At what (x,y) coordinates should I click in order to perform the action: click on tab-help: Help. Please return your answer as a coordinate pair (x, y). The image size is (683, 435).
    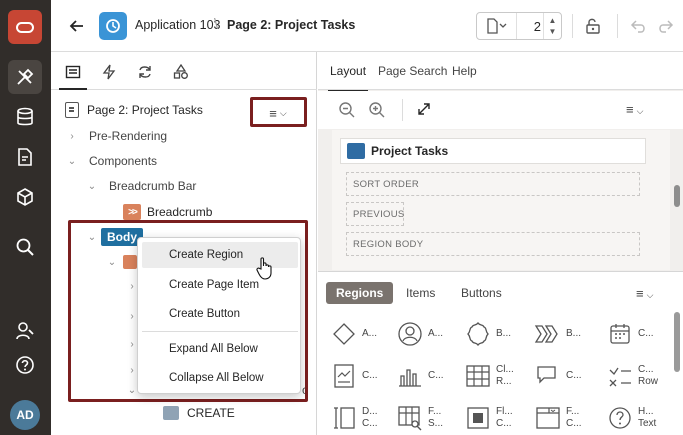
    Looking at the image, I should click on (464, 71).